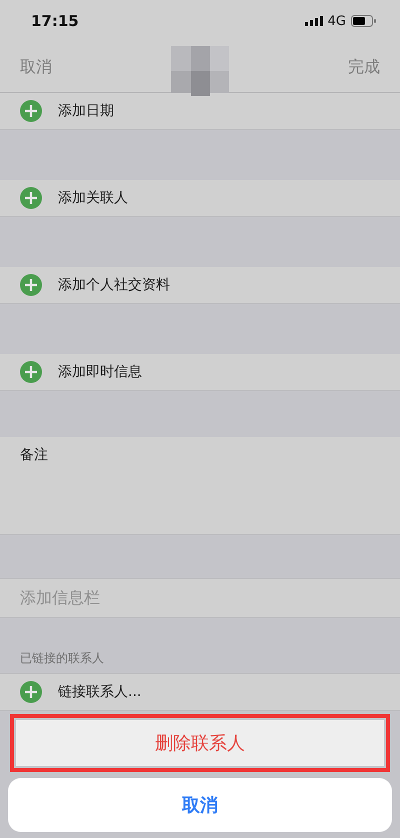 The width and height of the screenshot is (400, 838). I want to click on add-row-label: 添加日期, so click(86, 111).